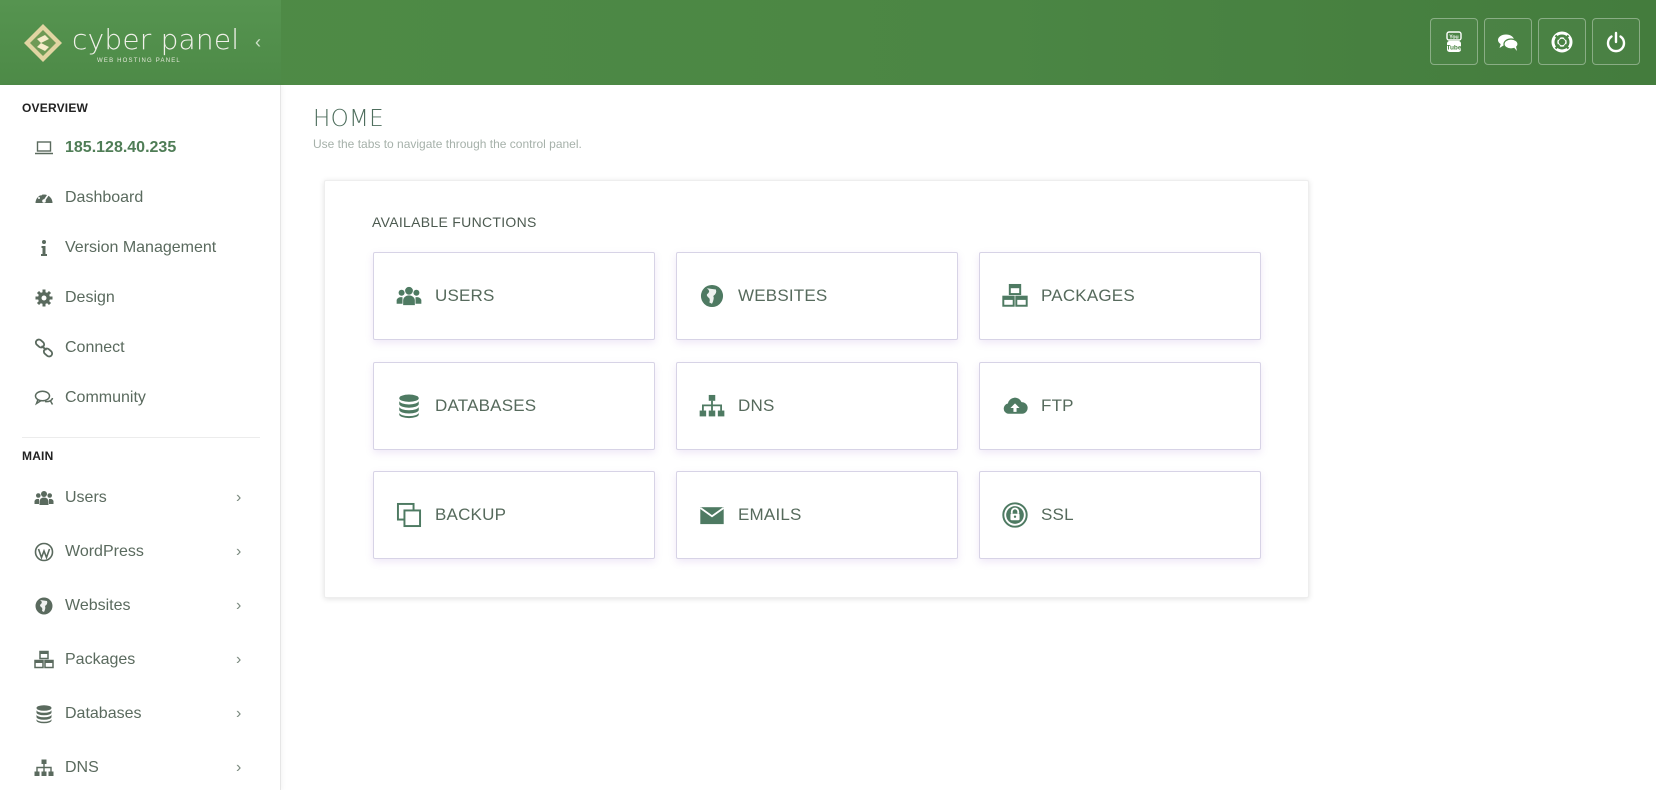 The height and width of the screenshot is (790, 1656). I want to click on tile-label: SSL, so click(1057, 514).